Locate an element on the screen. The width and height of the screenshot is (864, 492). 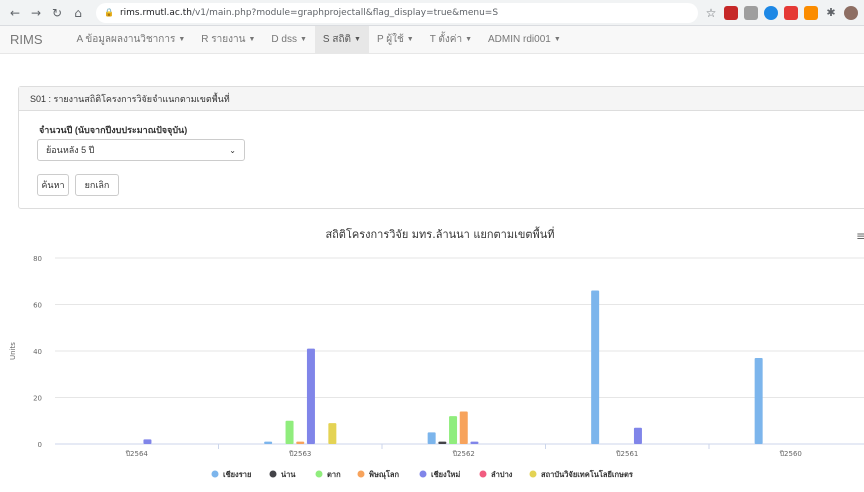
y-tick-label: 0 is located at coordinates (40, 445).